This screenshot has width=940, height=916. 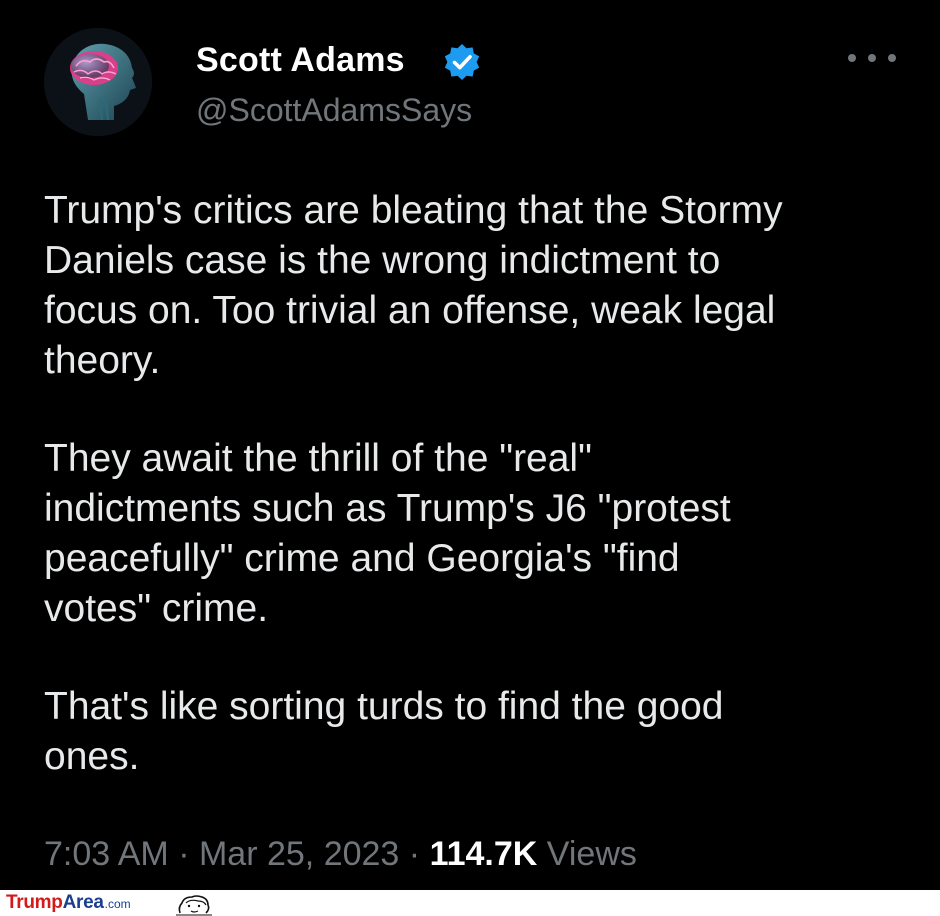 I want to click on more-options-button, so click(x=872, y=58).